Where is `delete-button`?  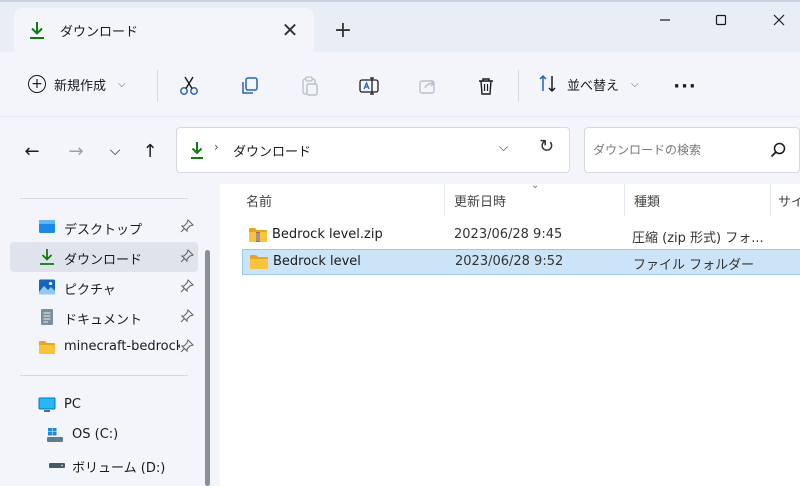 delete-button is located at coordinates (486, 86).